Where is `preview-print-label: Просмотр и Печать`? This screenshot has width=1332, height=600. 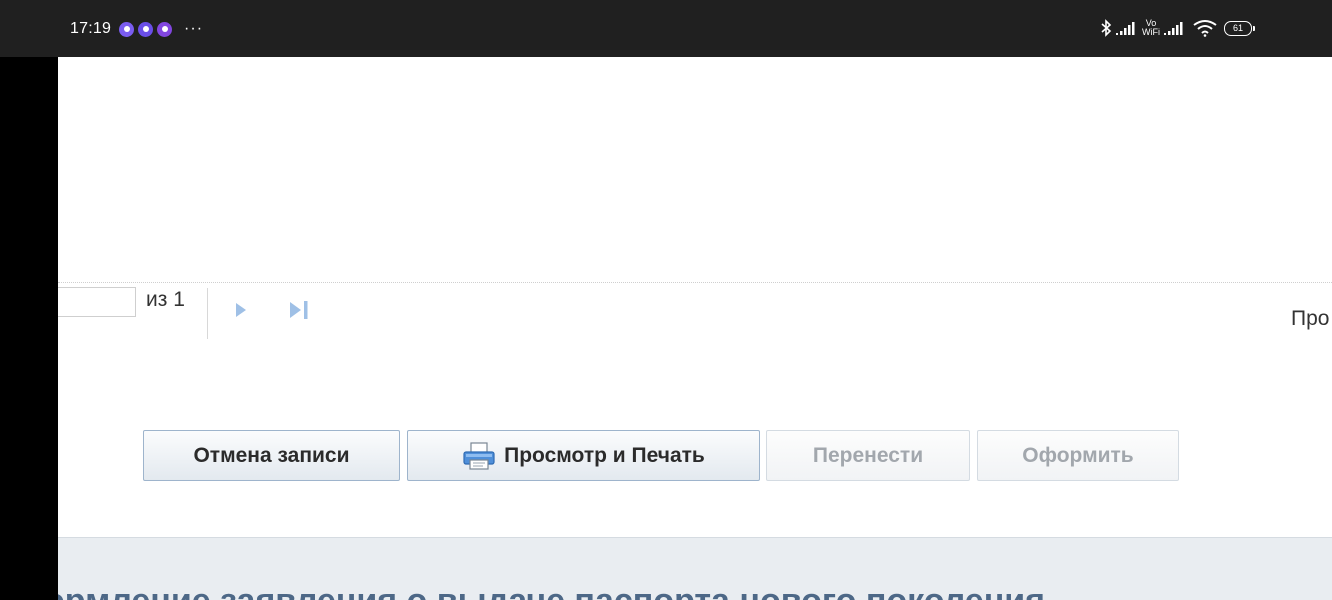
preview-print-label: Просмотр и Печать is located at coordinates (604, 455).